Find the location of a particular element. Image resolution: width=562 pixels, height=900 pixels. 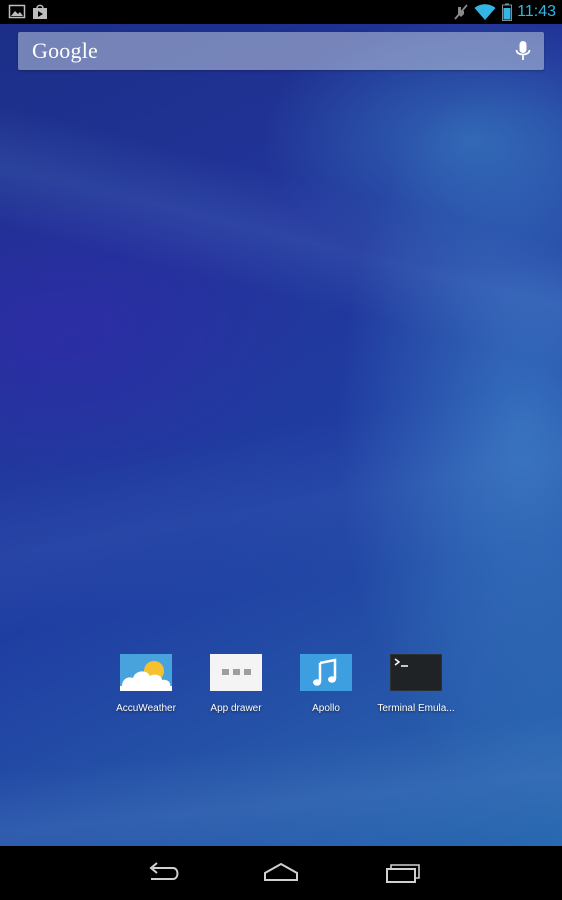

home-icon is located at coordinates (281, 873).